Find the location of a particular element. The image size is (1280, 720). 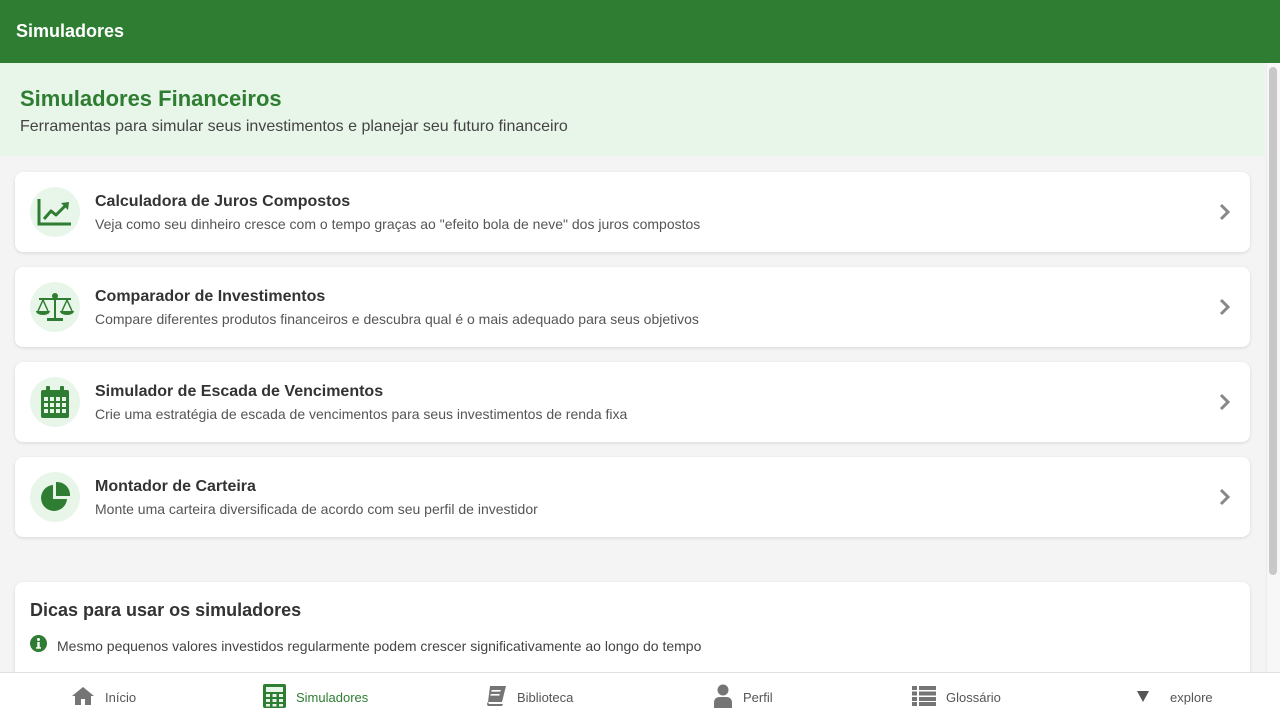

app-bar: Simuladores is located at coordinates (640, 31).